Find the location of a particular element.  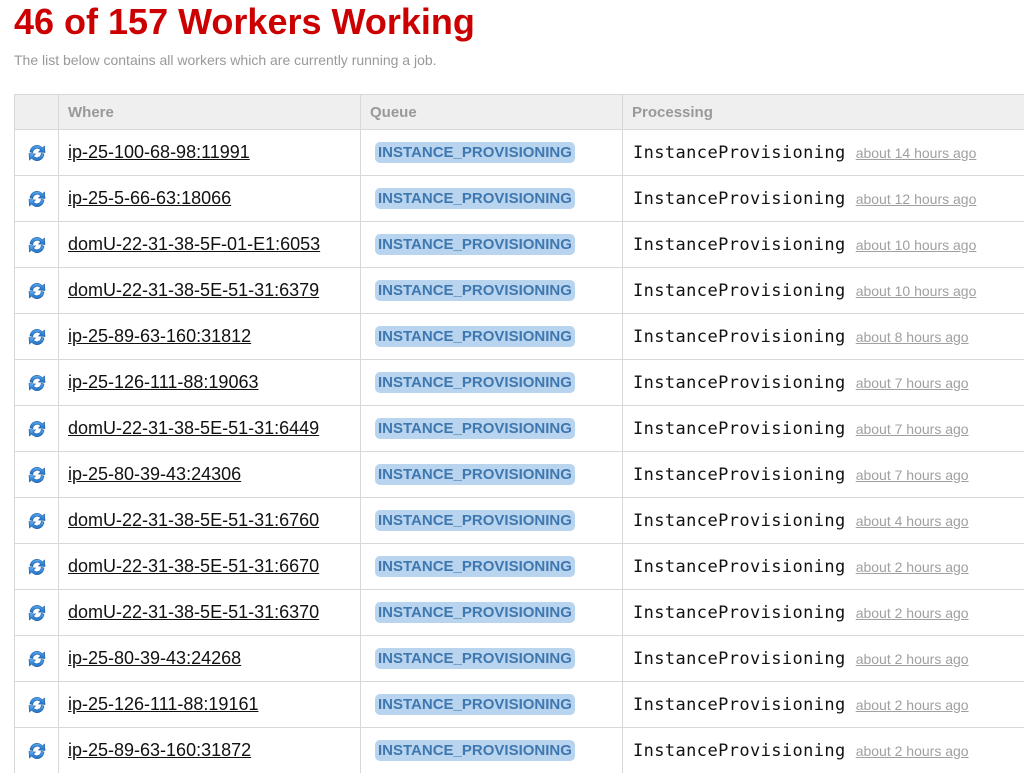

worker-where-cell: ip-25-100-68-98:11991 is located at coordinates (210, 153).